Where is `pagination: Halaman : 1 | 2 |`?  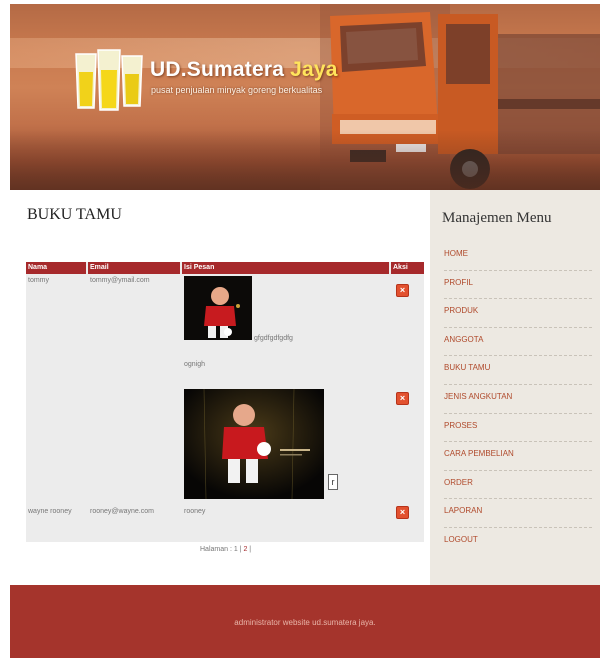 pagination: Halaman : 1 | 2 | is located at coordinates (225, 549).